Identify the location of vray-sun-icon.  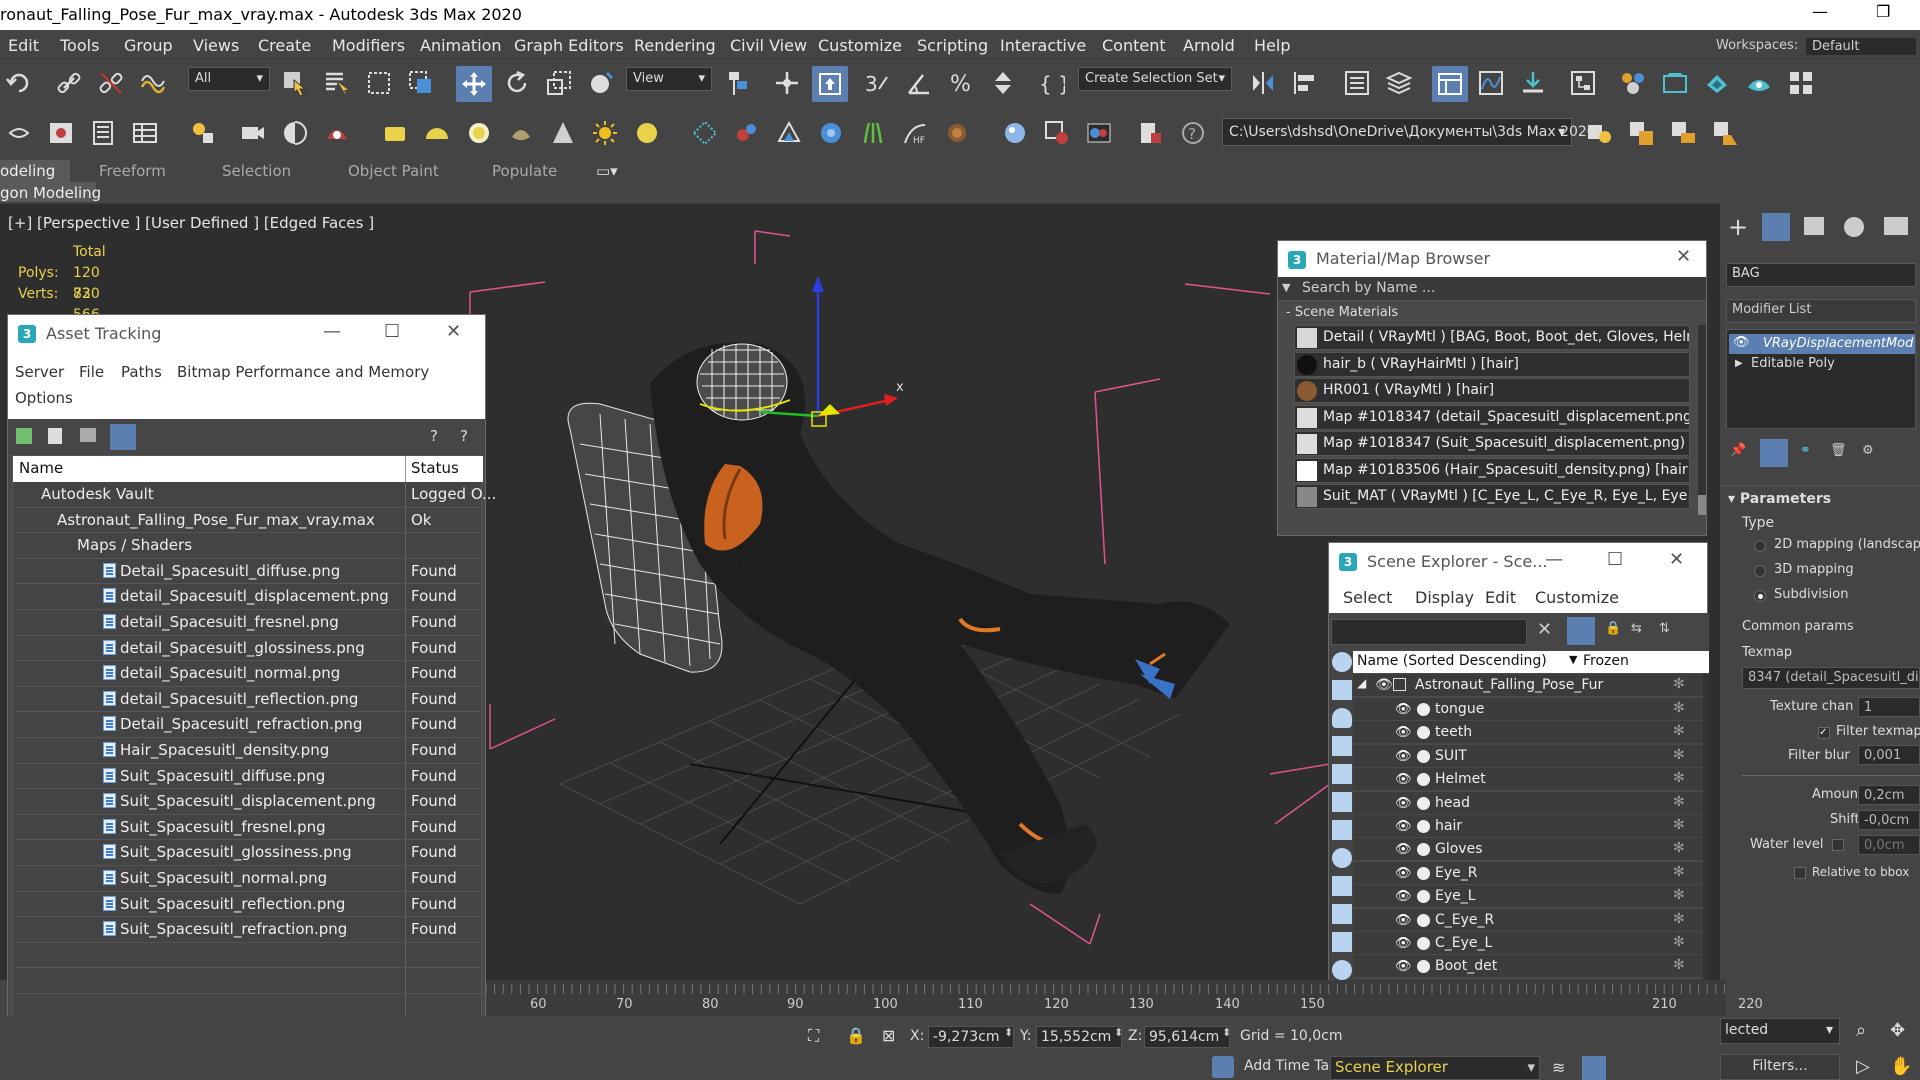
(605, 133).